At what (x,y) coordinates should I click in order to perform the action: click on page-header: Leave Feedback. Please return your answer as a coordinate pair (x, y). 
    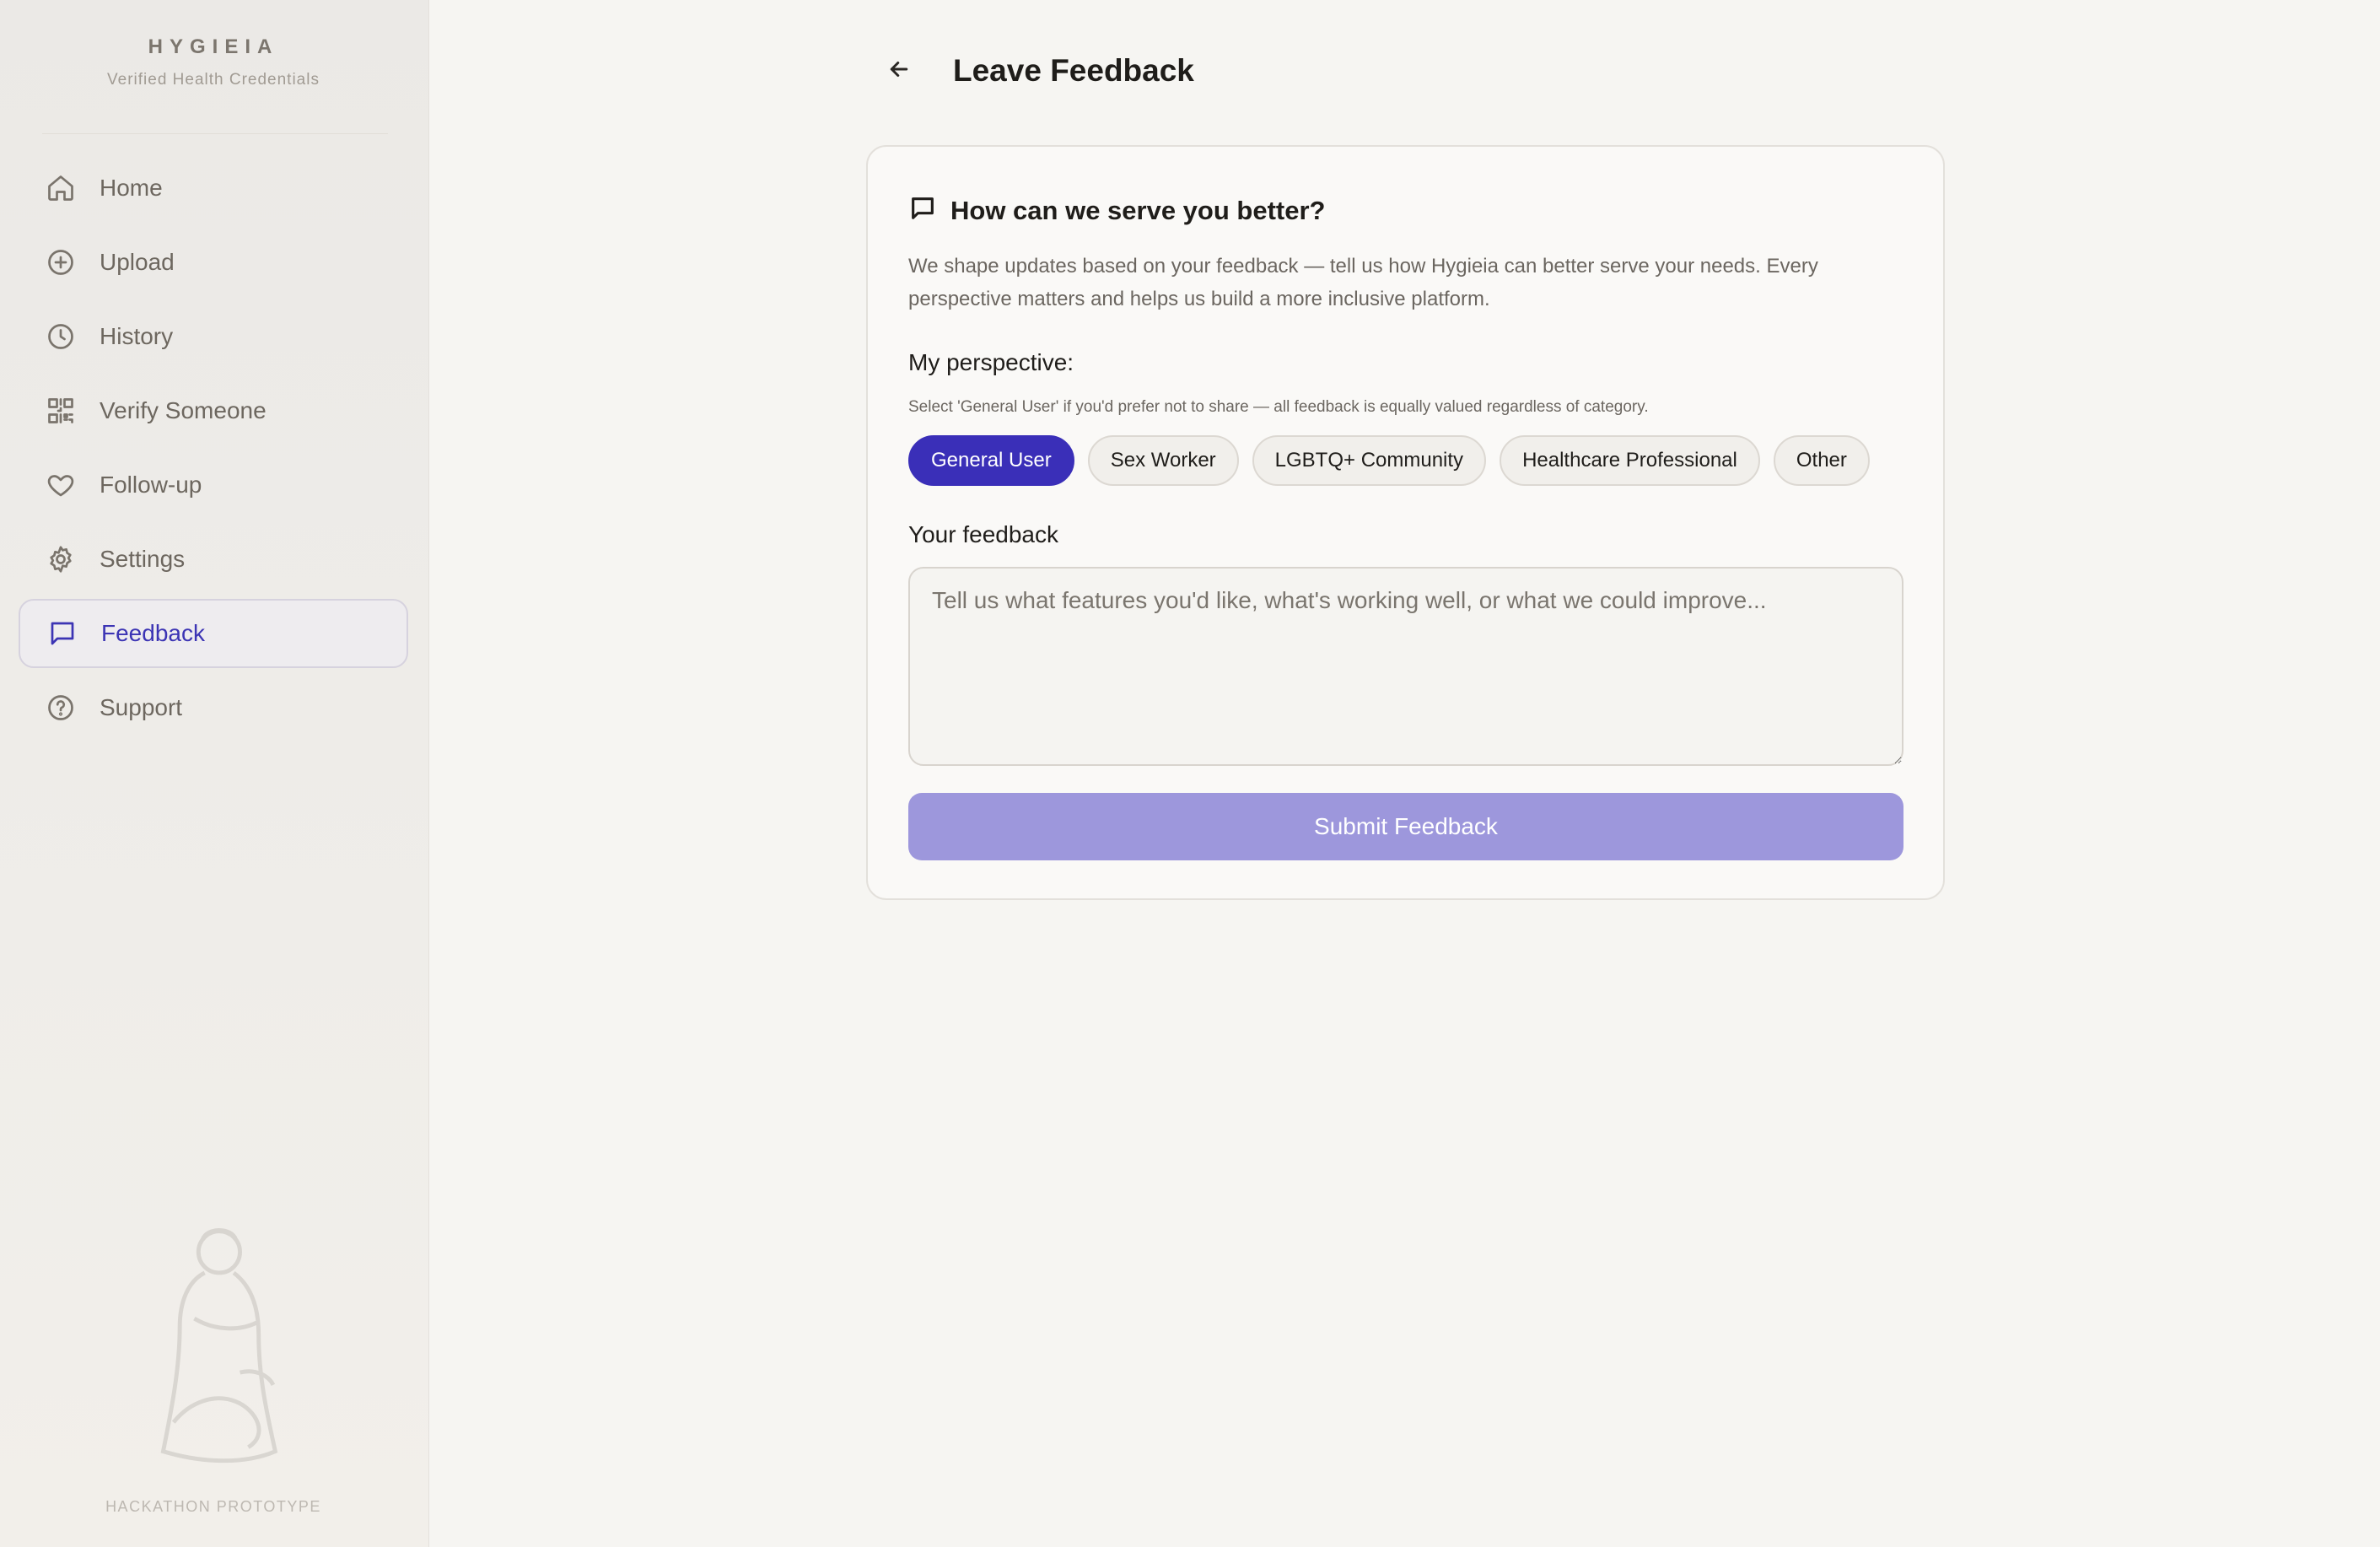
    Looking at the image, I should click on (1036, 71).